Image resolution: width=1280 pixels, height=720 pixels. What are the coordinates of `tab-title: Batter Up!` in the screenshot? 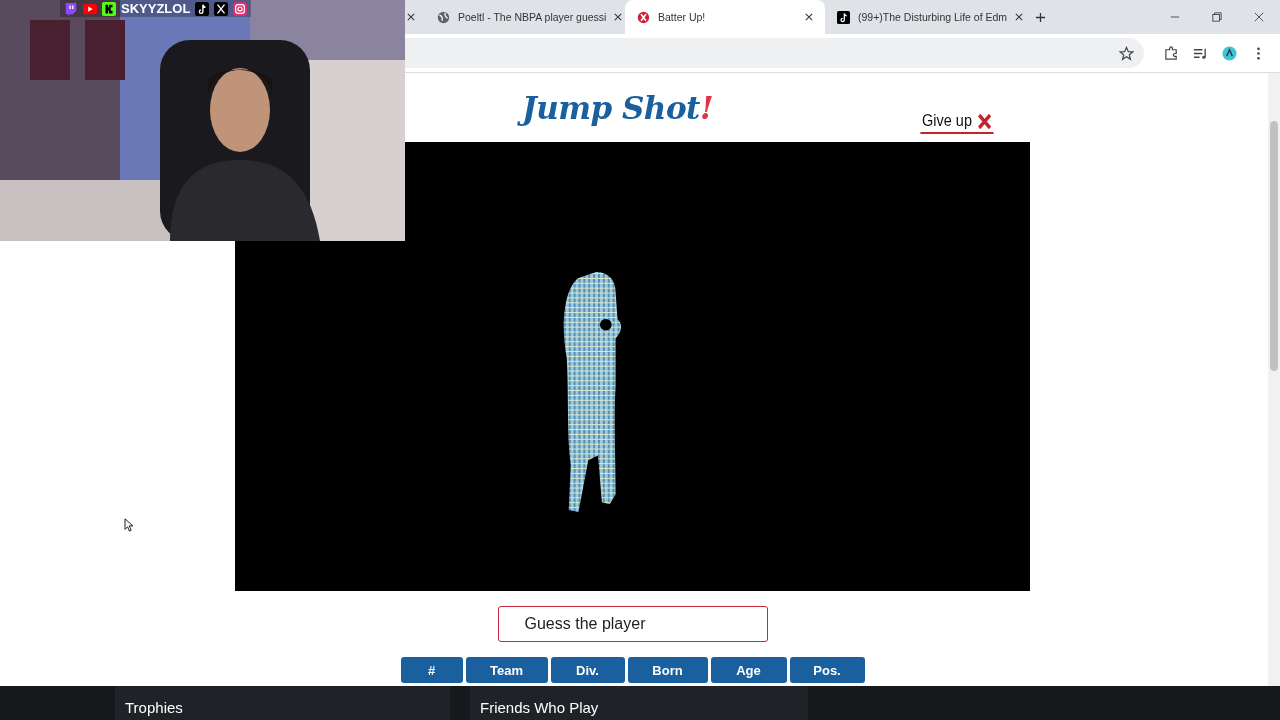 It's located at (682, 17).